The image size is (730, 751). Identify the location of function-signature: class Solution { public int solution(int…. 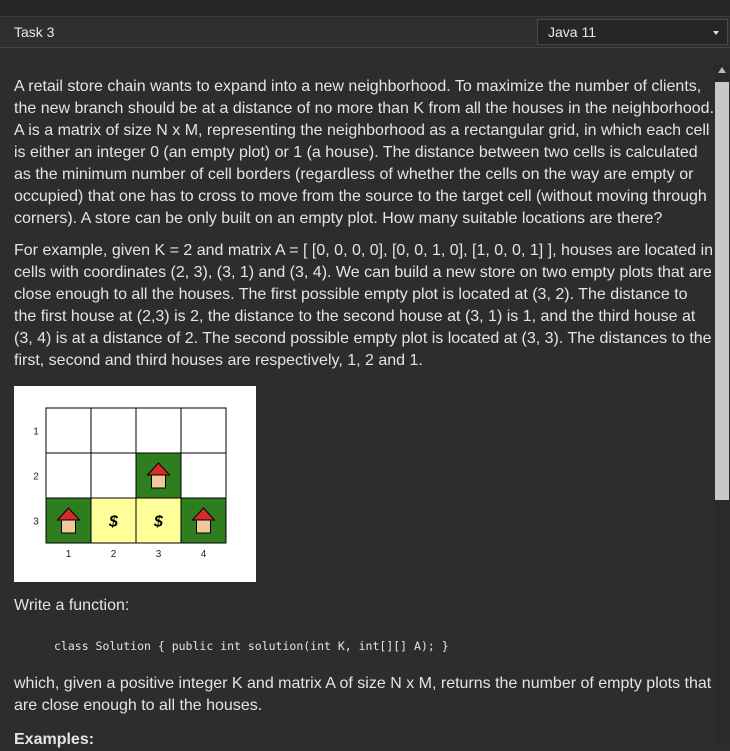
(251, 646).